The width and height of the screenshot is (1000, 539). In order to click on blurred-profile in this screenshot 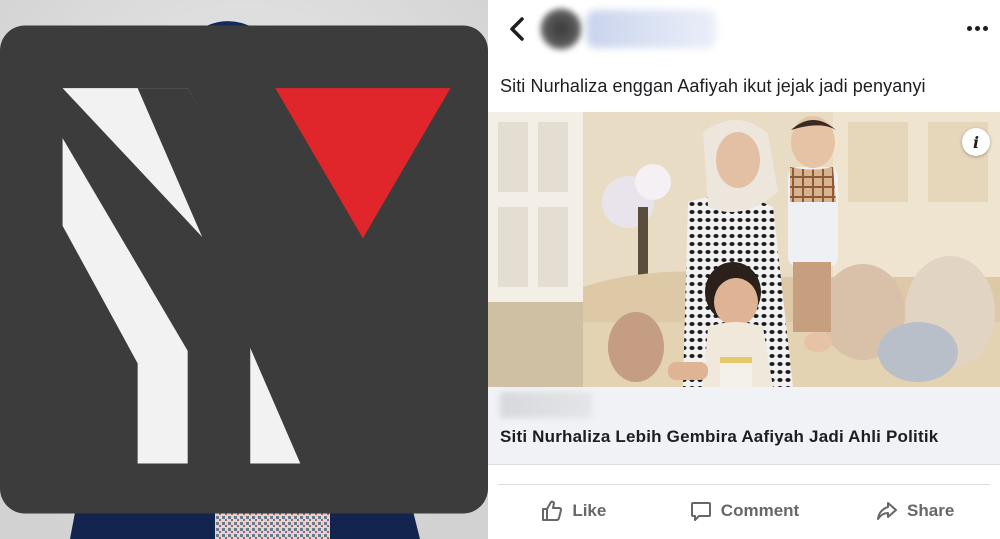, I will do `click(623, 29)`.